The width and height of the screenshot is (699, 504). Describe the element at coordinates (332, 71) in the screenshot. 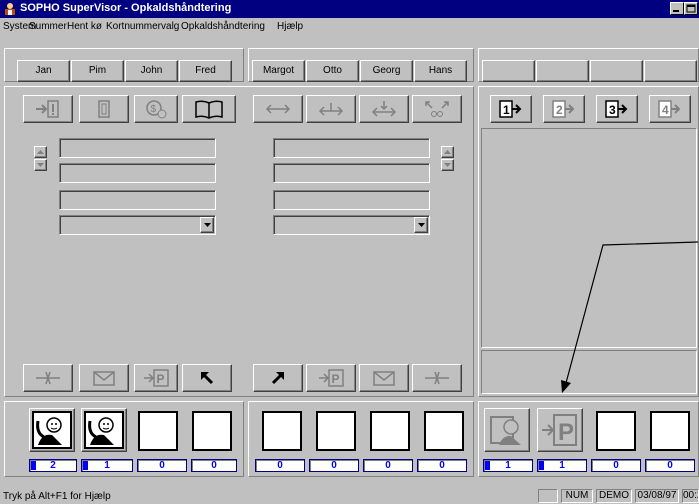

I see `contact-otto-button: Otto` at that location.